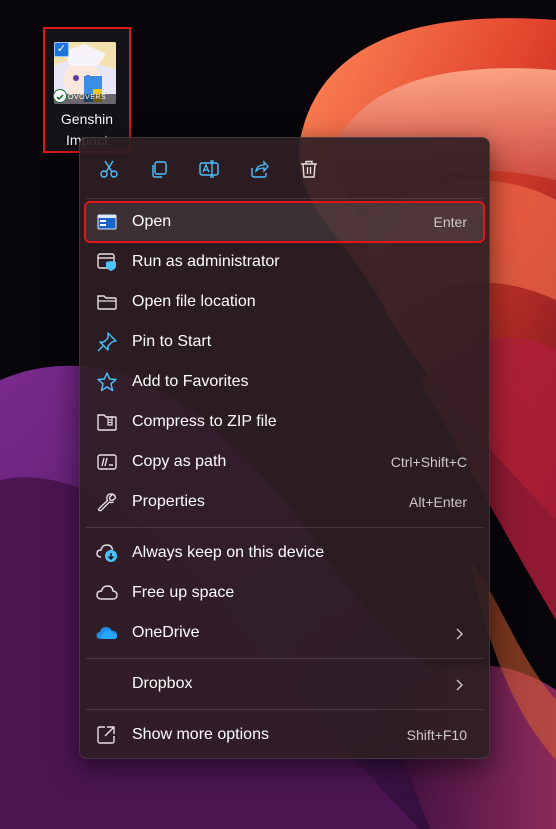  I want to click on menu-item-label: Run as administrator, so click(206, 261).